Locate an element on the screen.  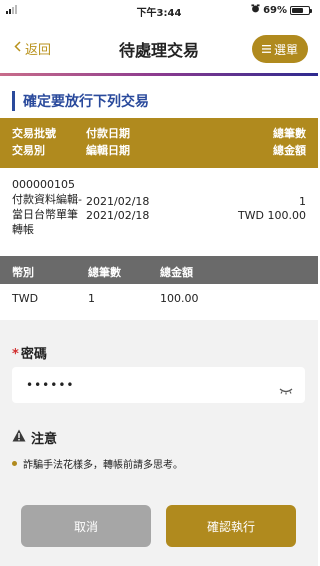
section-header: 確定要放行下列交易 is located at coordinates (80, 101).